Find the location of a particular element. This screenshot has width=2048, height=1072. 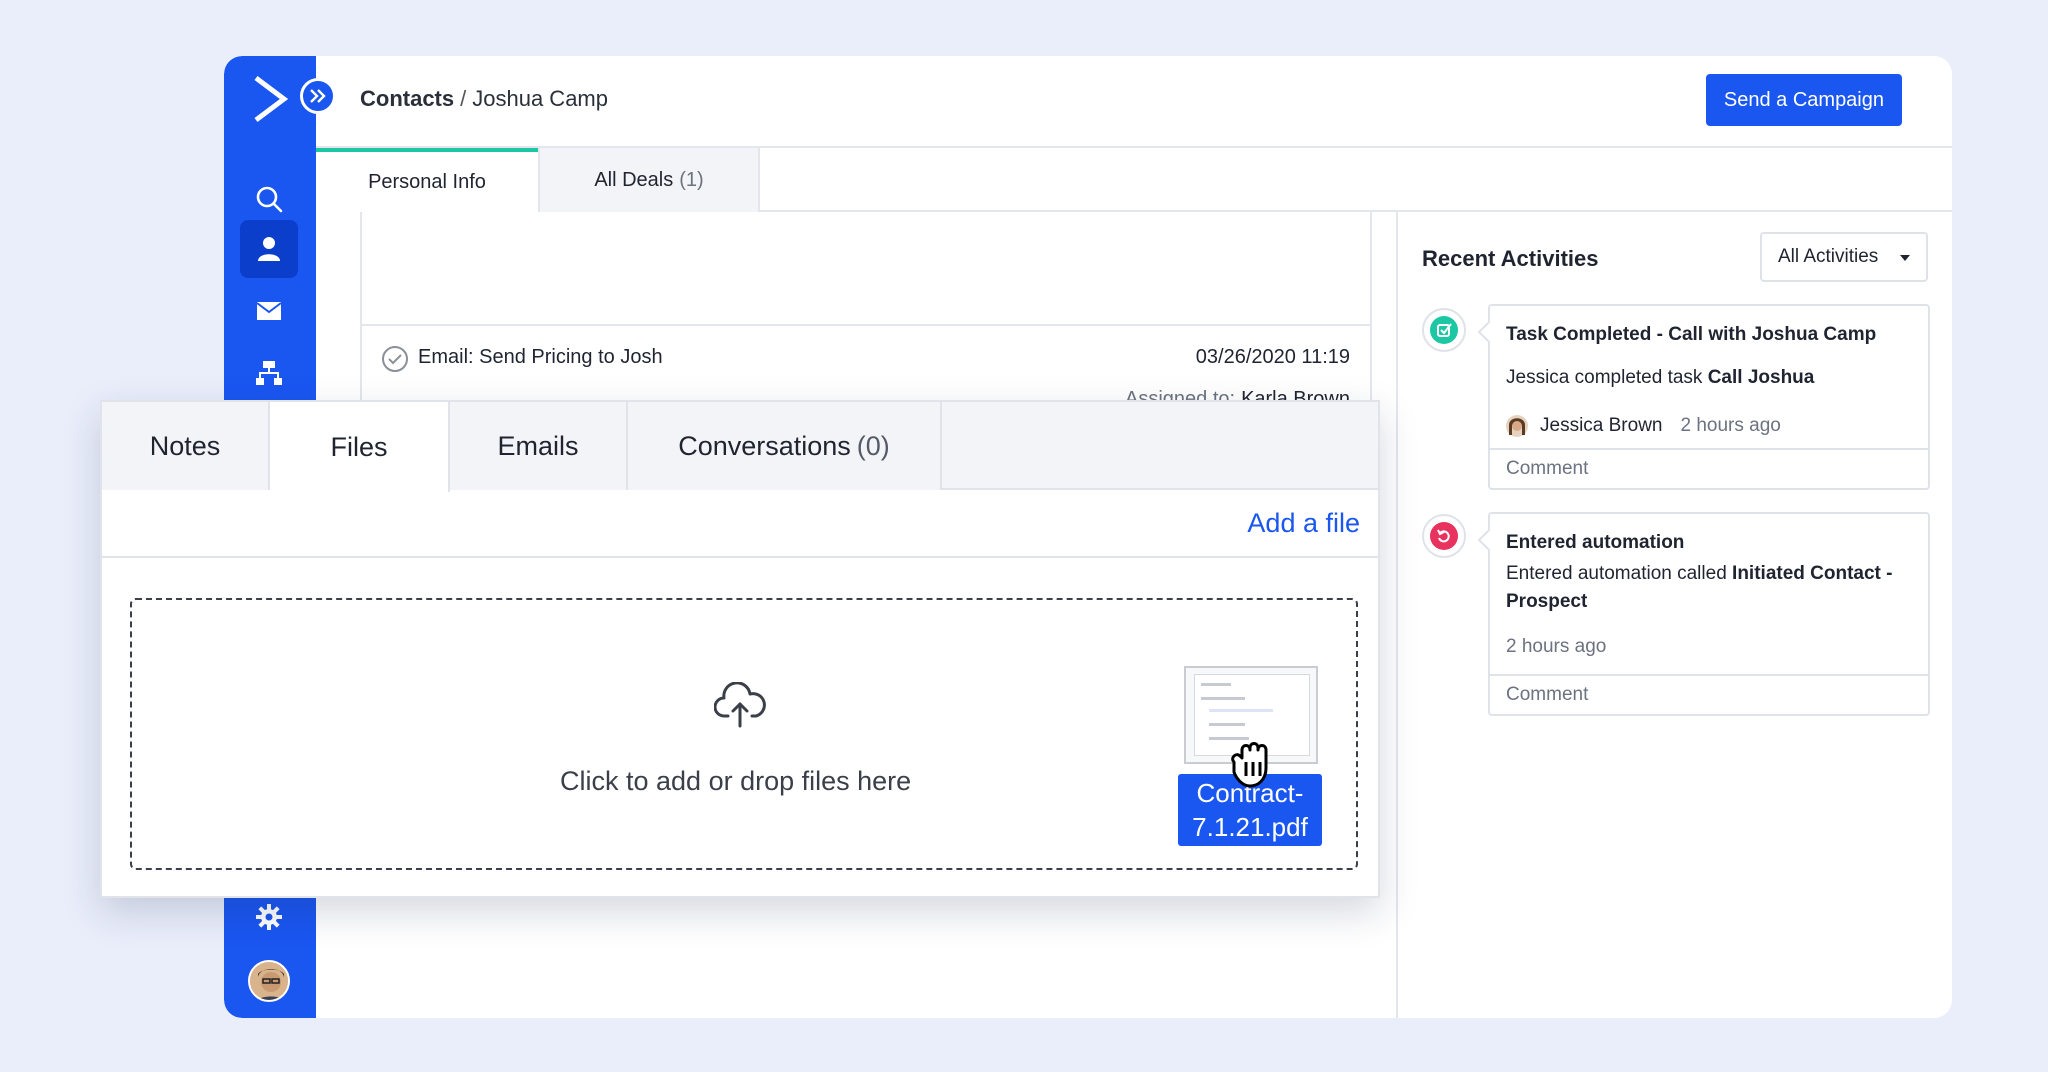

breadcrumb-current: Joshua Camp is located at coordinates (540, 98).